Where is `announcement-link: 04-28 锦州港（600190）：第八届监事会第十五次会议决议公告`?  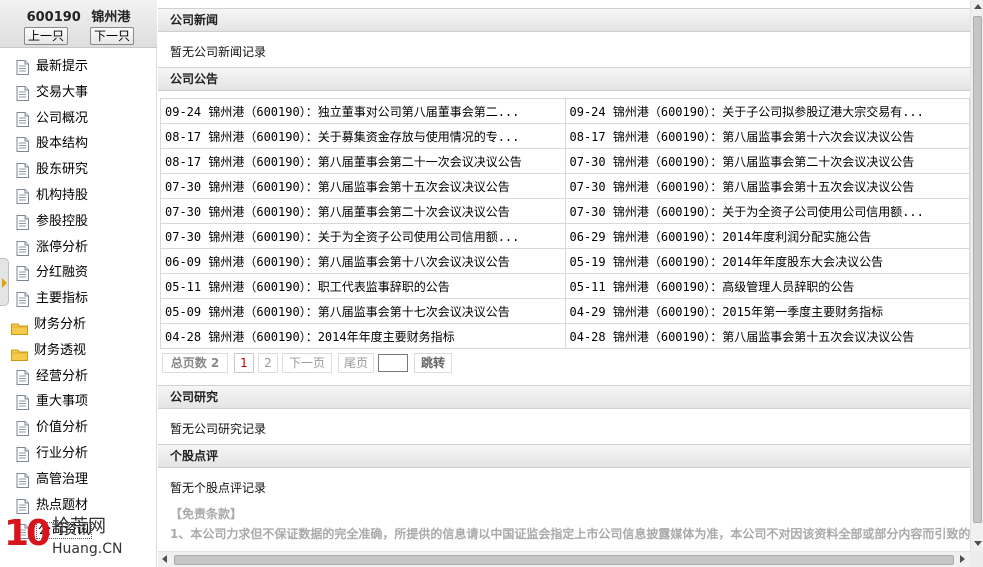 announcement-link: 04-28 锦州港（600190）：第八届监事会第十五次会议决议公告 is located at coordinates (742, 337).